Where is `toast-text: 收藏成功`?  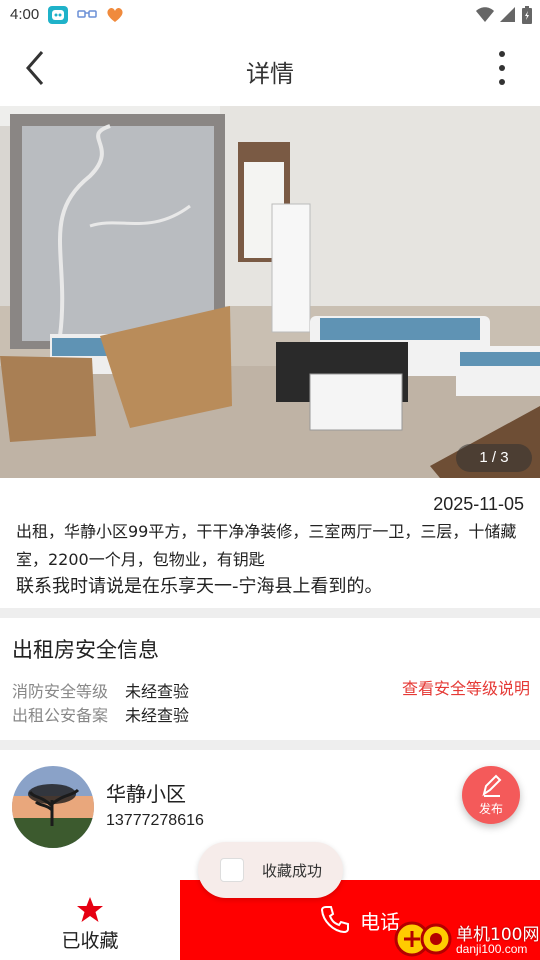 toast-text: 收藏成功 is located at coordinates (292, 871).